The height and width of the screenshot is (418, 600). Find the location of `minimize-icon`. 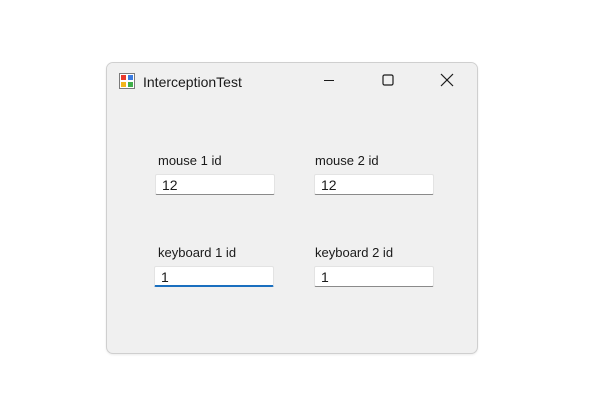

minimize-icon is located at coordinates (329, 82).